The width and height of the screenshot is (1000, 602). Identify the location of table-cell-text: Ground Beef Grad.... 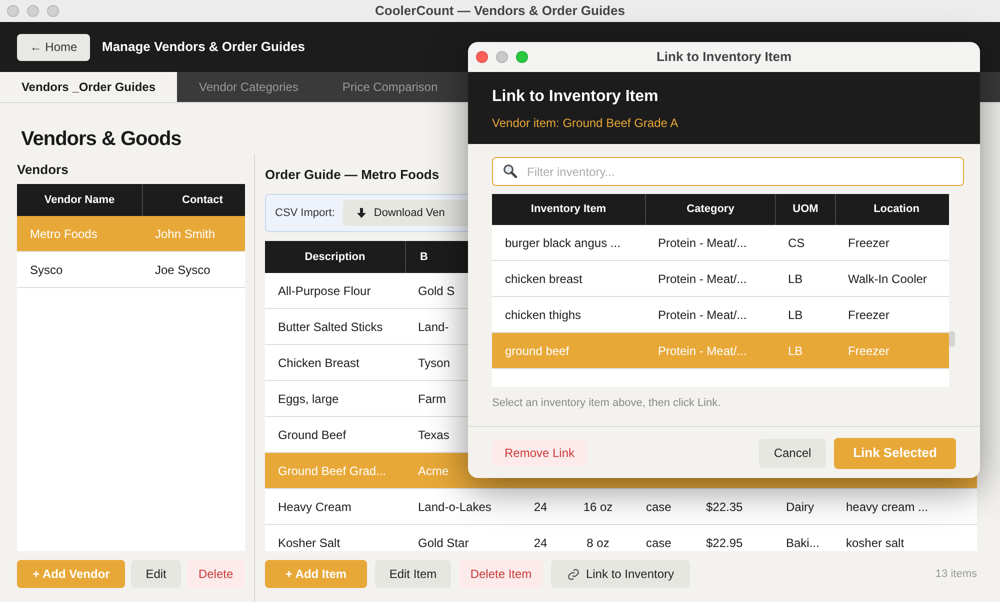
(332, 471).